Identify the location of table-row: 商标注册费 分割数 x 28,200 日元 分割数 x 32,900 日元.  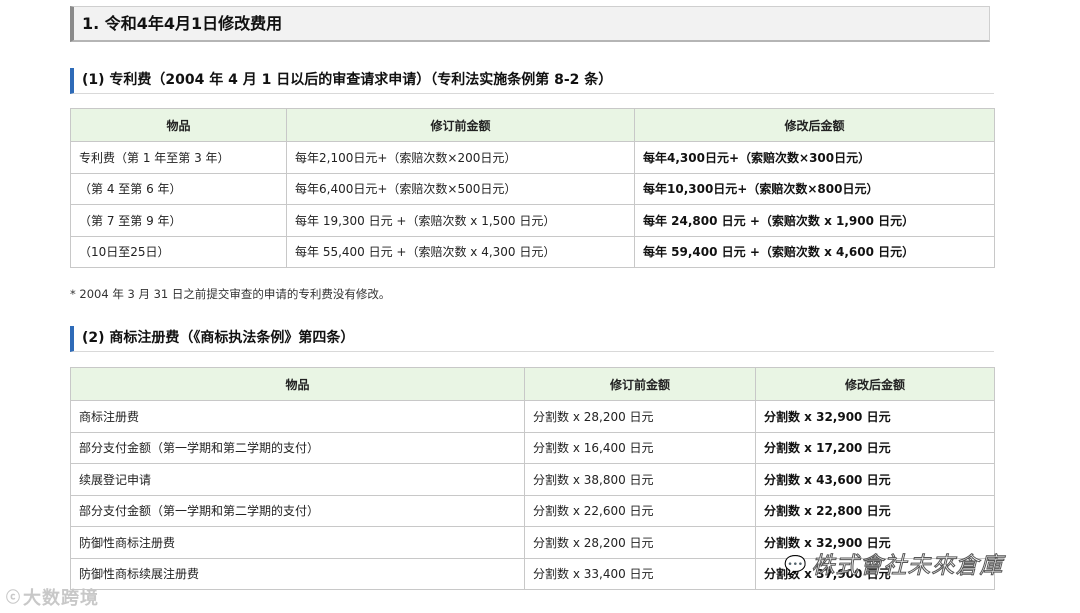
(532, 416).